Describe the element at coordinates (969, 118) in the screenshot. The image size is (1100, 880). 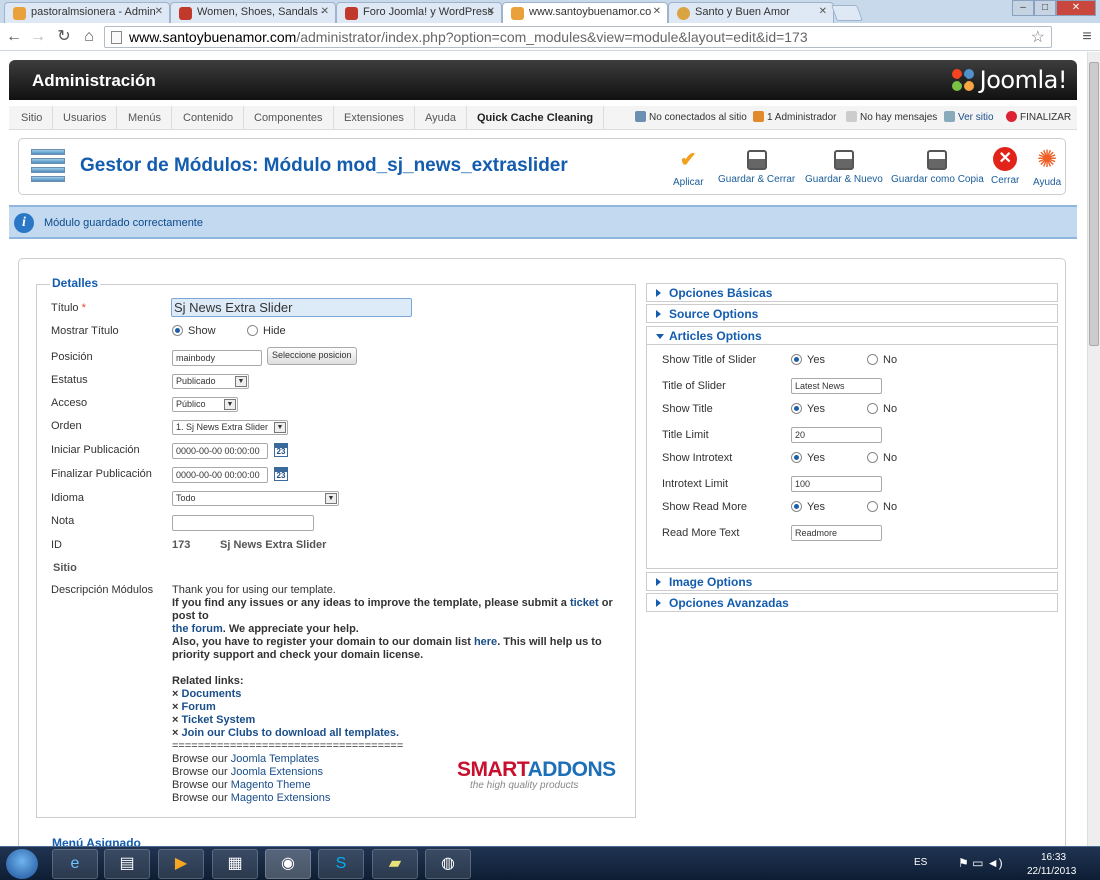
I see `view-site-link: Ver sitio` at that location.